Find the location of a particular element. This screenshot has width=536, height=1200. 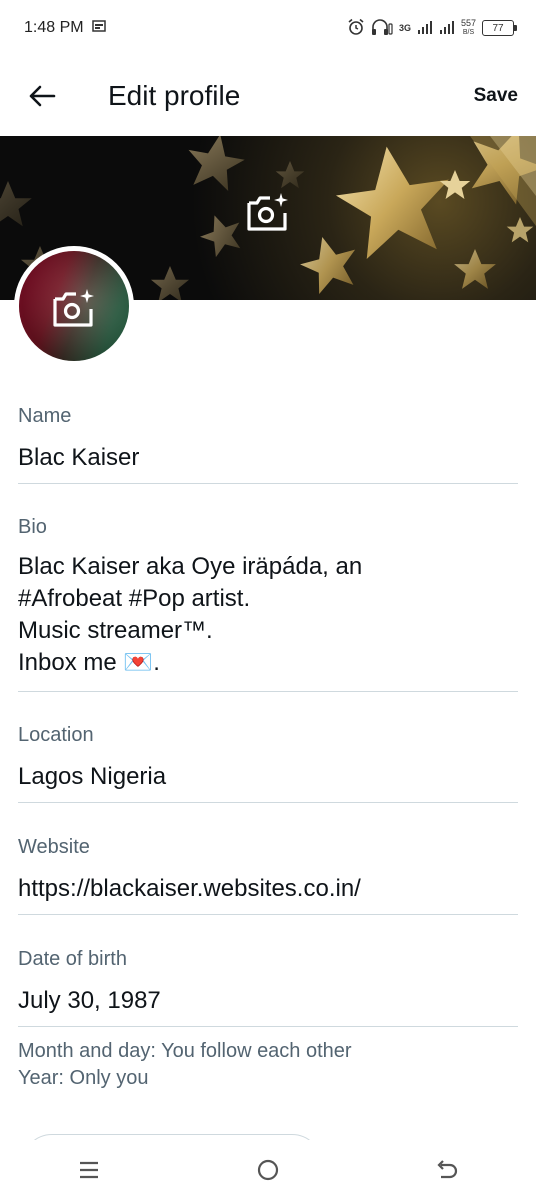

edit-profile-header: Edit profile Save is located at coordinates (268, 96).